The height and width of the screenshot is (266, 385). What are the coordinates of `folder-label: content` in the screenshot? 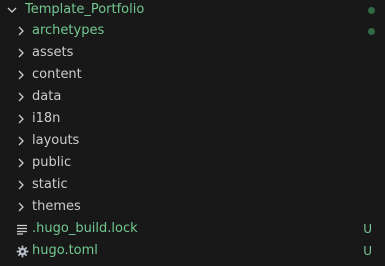 It's located at (57, 74).